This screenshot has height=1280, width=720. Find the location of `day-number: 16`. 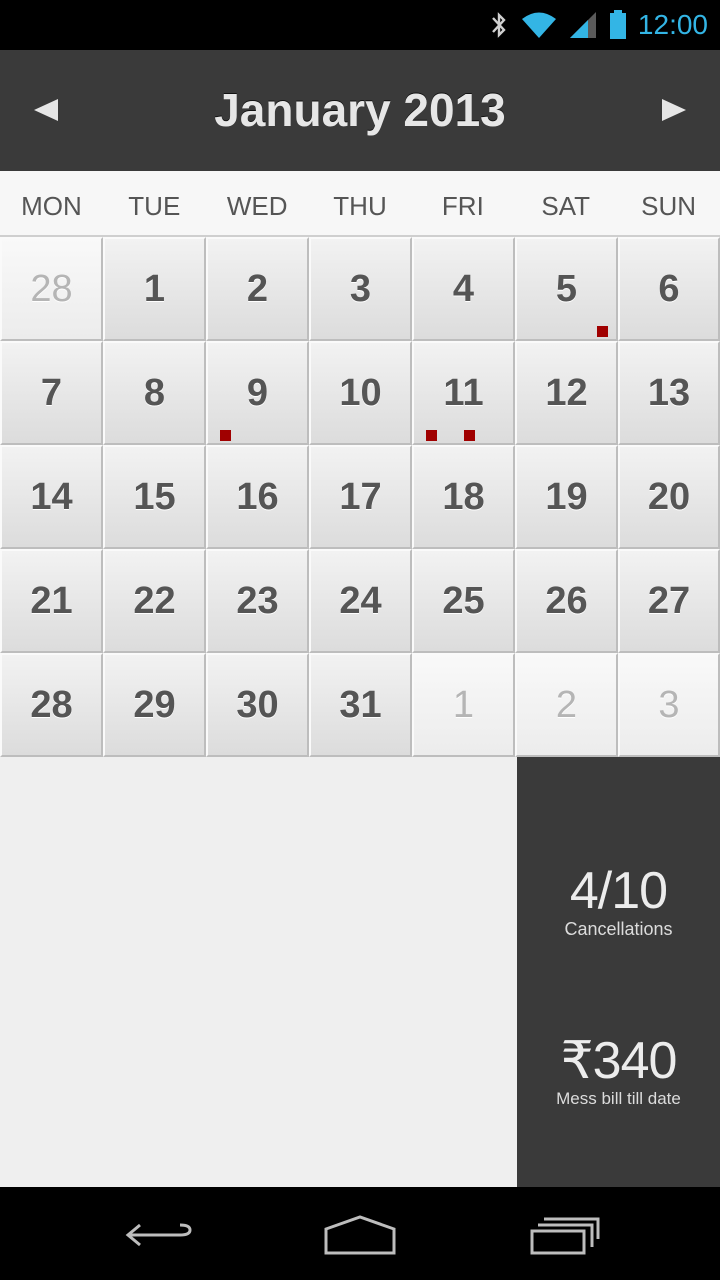

day-number: 16 is located at coordinates (257, 496).